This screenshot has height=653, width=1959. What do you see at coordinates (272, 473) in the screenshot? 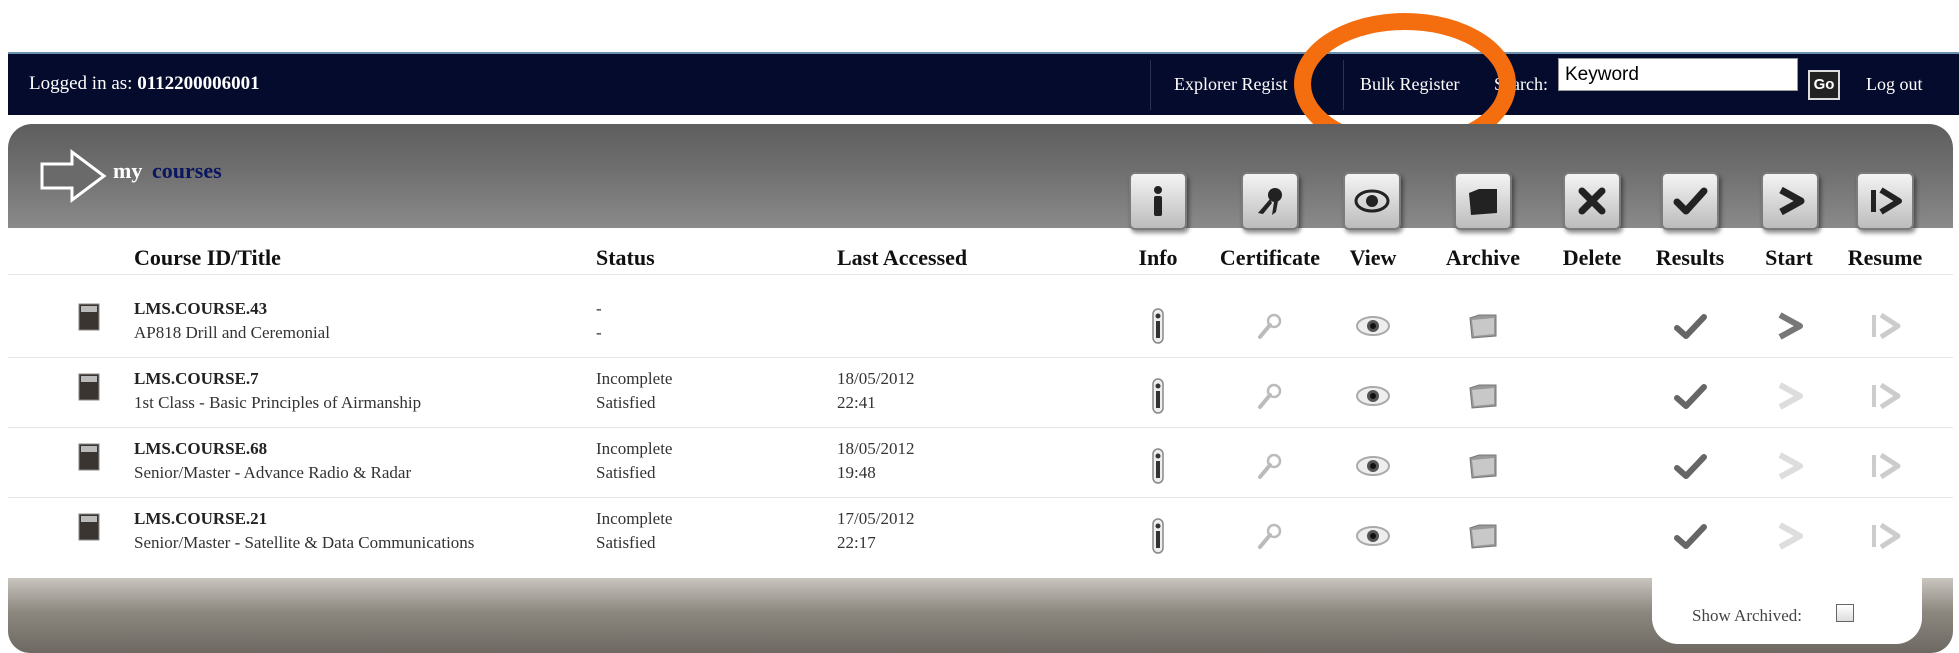
I see `course-title: Senior/Master - Advance Radio & Radar` at bounding box center [272, 473].